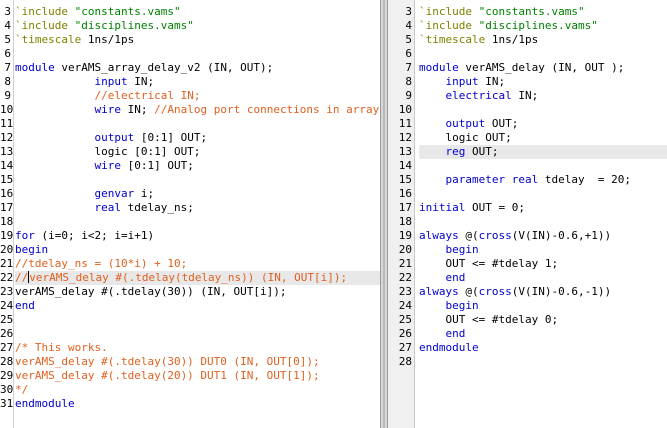 The width and height of the screenshot is (667, 428). Describe the element at coordinates (197, 166) in the screenshot. I see `code-line: wire [0:1] OUT;` at that location.